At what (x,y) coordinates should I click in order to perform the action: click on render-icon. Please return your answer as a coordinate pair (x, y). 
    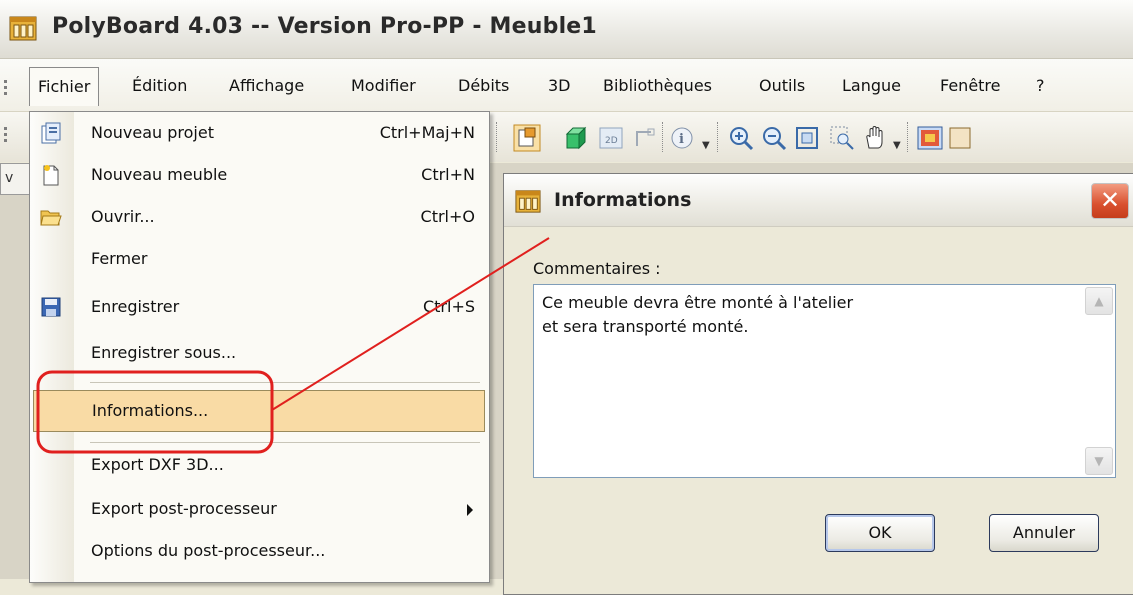
    Looking at the image, I should click on (930, 138).